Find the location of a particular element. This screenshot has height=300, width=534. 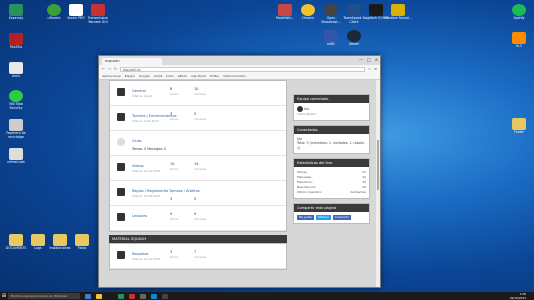

connected-staff-box: Equipo conectado Ulo Administrator is located at coordinates (331, 107).